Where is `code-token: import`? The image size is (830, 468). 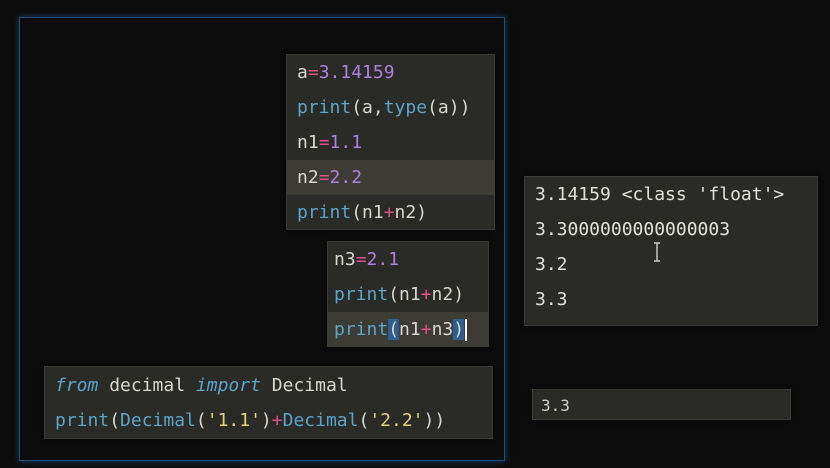
code-token: import is located at coordinates (228, 385).